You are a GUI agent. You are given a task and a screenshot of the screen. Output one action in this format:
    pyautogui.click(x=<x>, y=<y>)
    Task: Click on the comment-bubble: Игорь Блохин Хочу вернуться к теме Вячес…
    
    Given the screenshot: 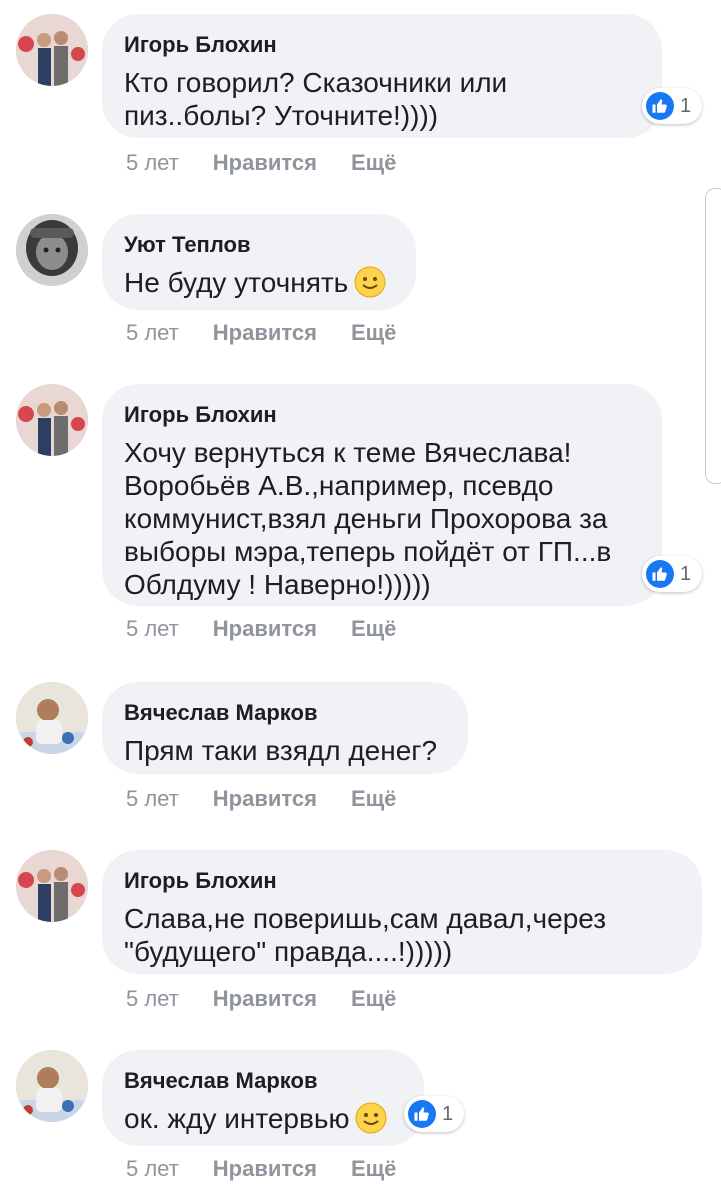 What is the action you would take?
    pyautogui.click(x=382, y=495)
    